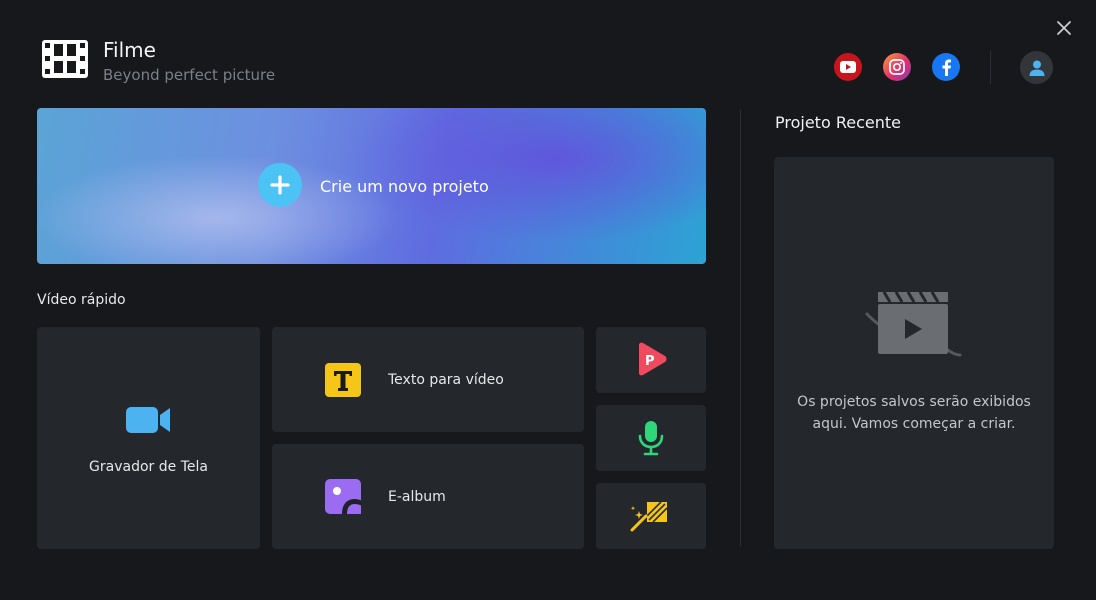 The height and width of the screenshot is (600, 1096). I want to click on plus-icon, so click(280, 185).